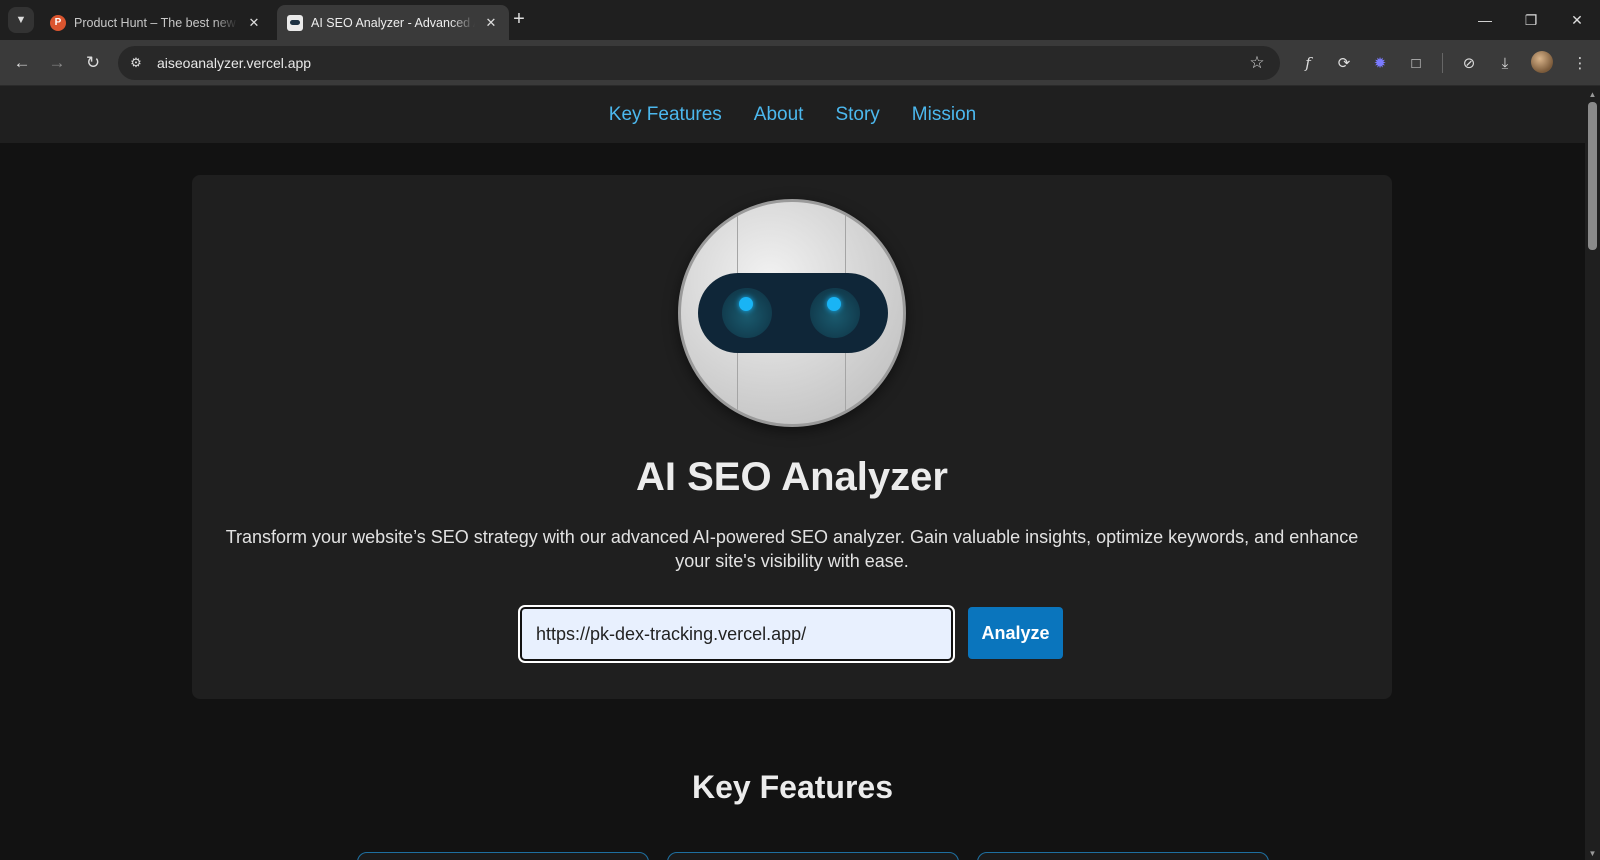  What do you see at coordinates (1592, 94) in the screenshot?
I see `scroll-up-arrow-icon: ▲` at bounding box center [1592, 94].